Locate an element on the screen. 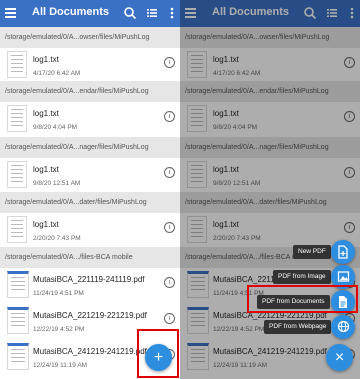 This screenshot has width=360, height=379. file-name: MutasiBCA_241219-241219.pdf is located at coordinates (90, 351).